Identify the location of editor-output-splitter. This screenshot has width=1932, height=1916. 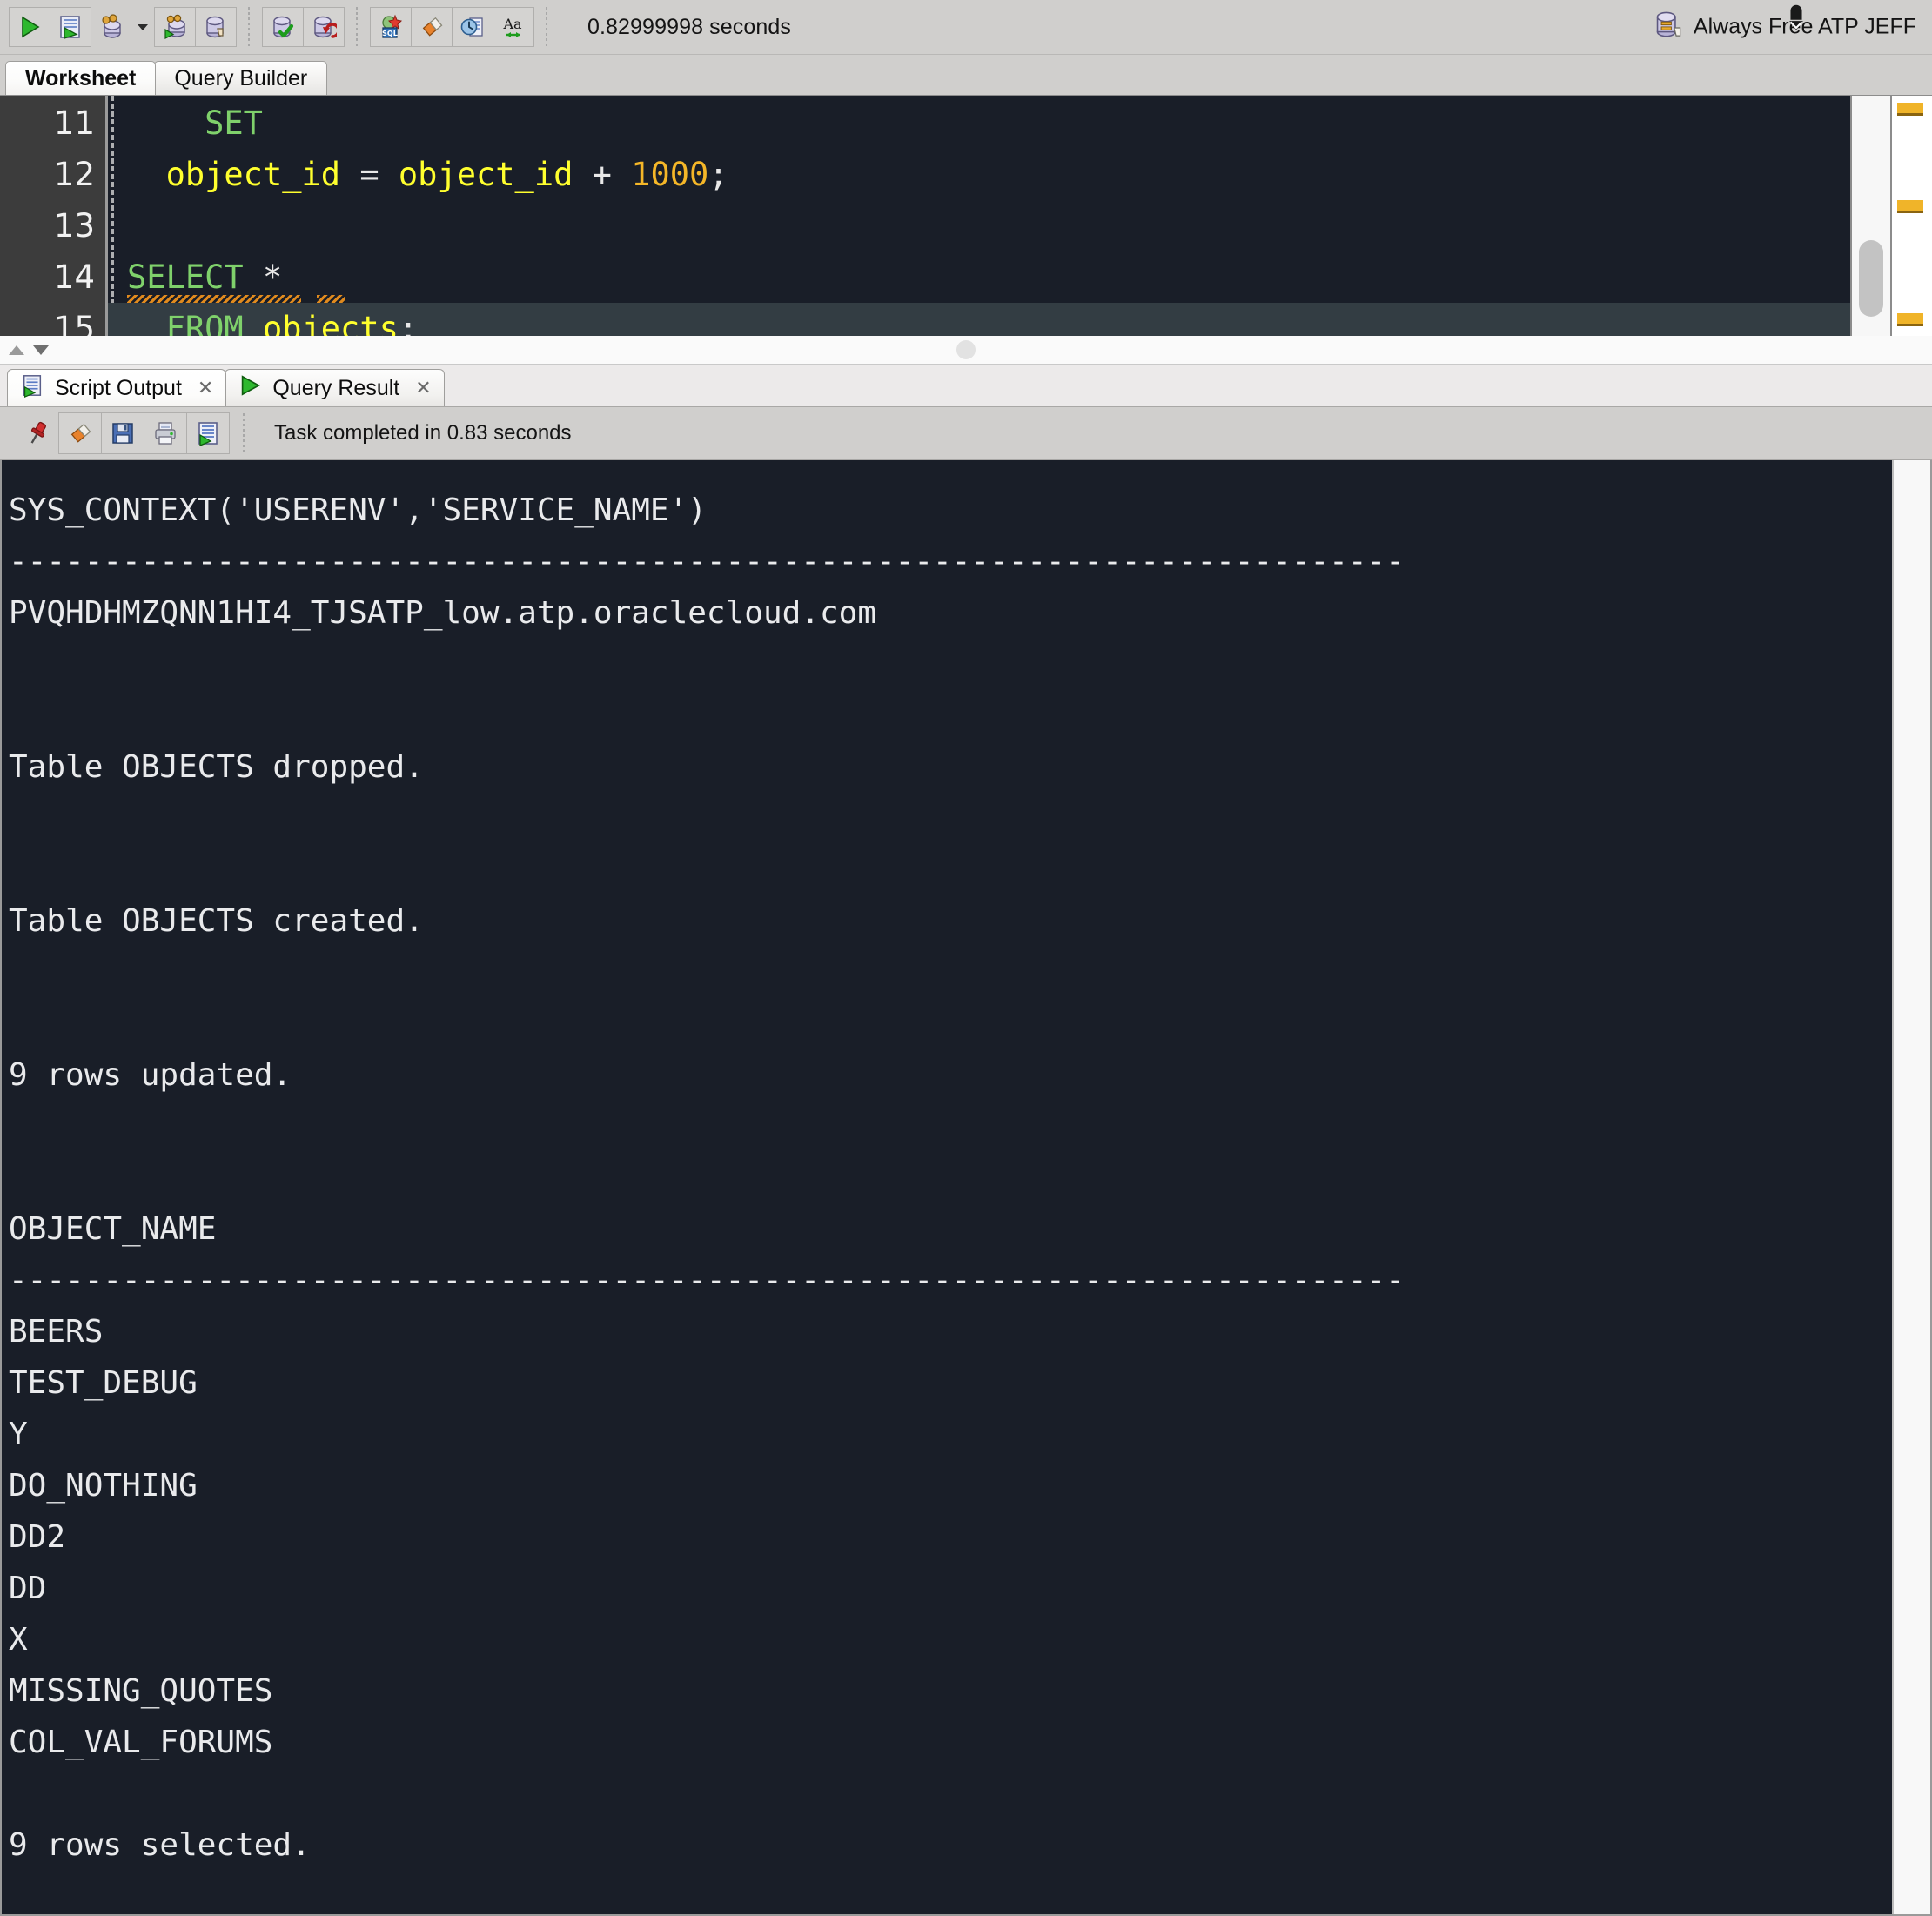
(966, 350).